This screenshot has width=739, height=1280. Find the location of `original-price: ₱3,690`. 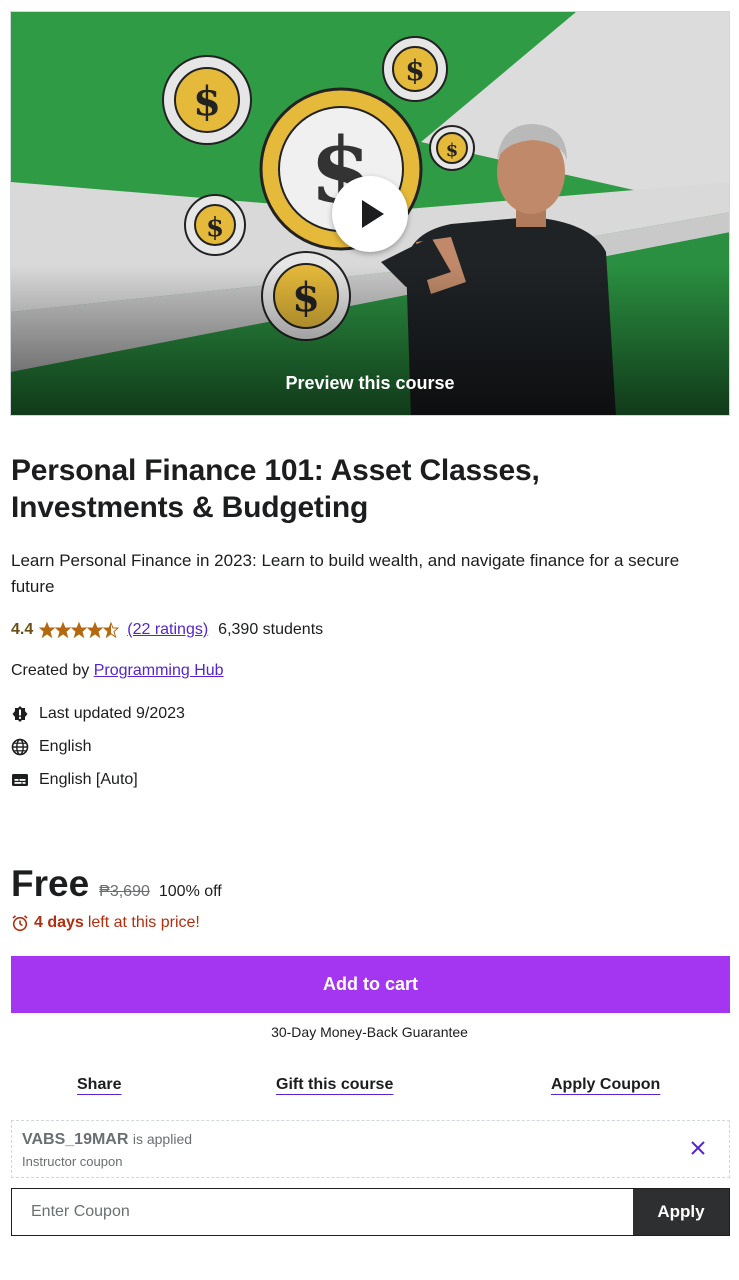

original-price: ₱3,690 is located at coordinates (124, 891).